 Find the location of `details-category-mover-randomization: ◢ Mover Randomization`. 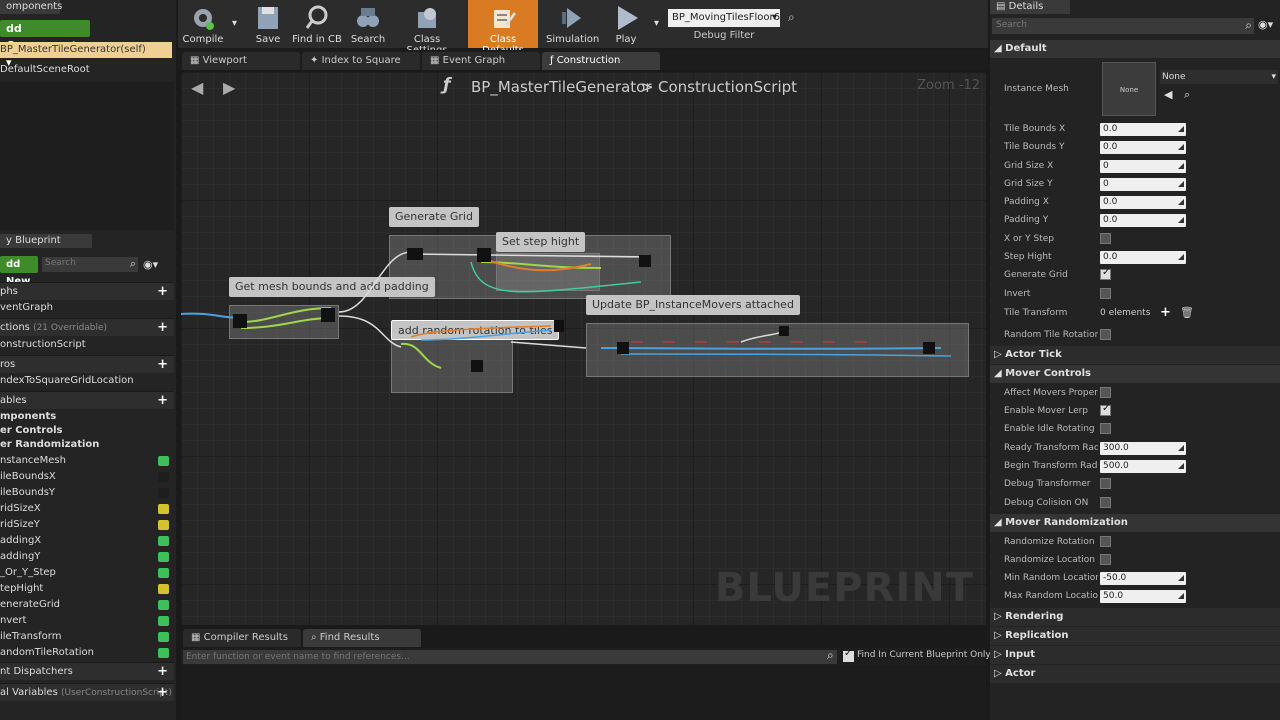

details-category-mover-randomization: ◢ Mover Randomization is located at coordinates (1135, 523).